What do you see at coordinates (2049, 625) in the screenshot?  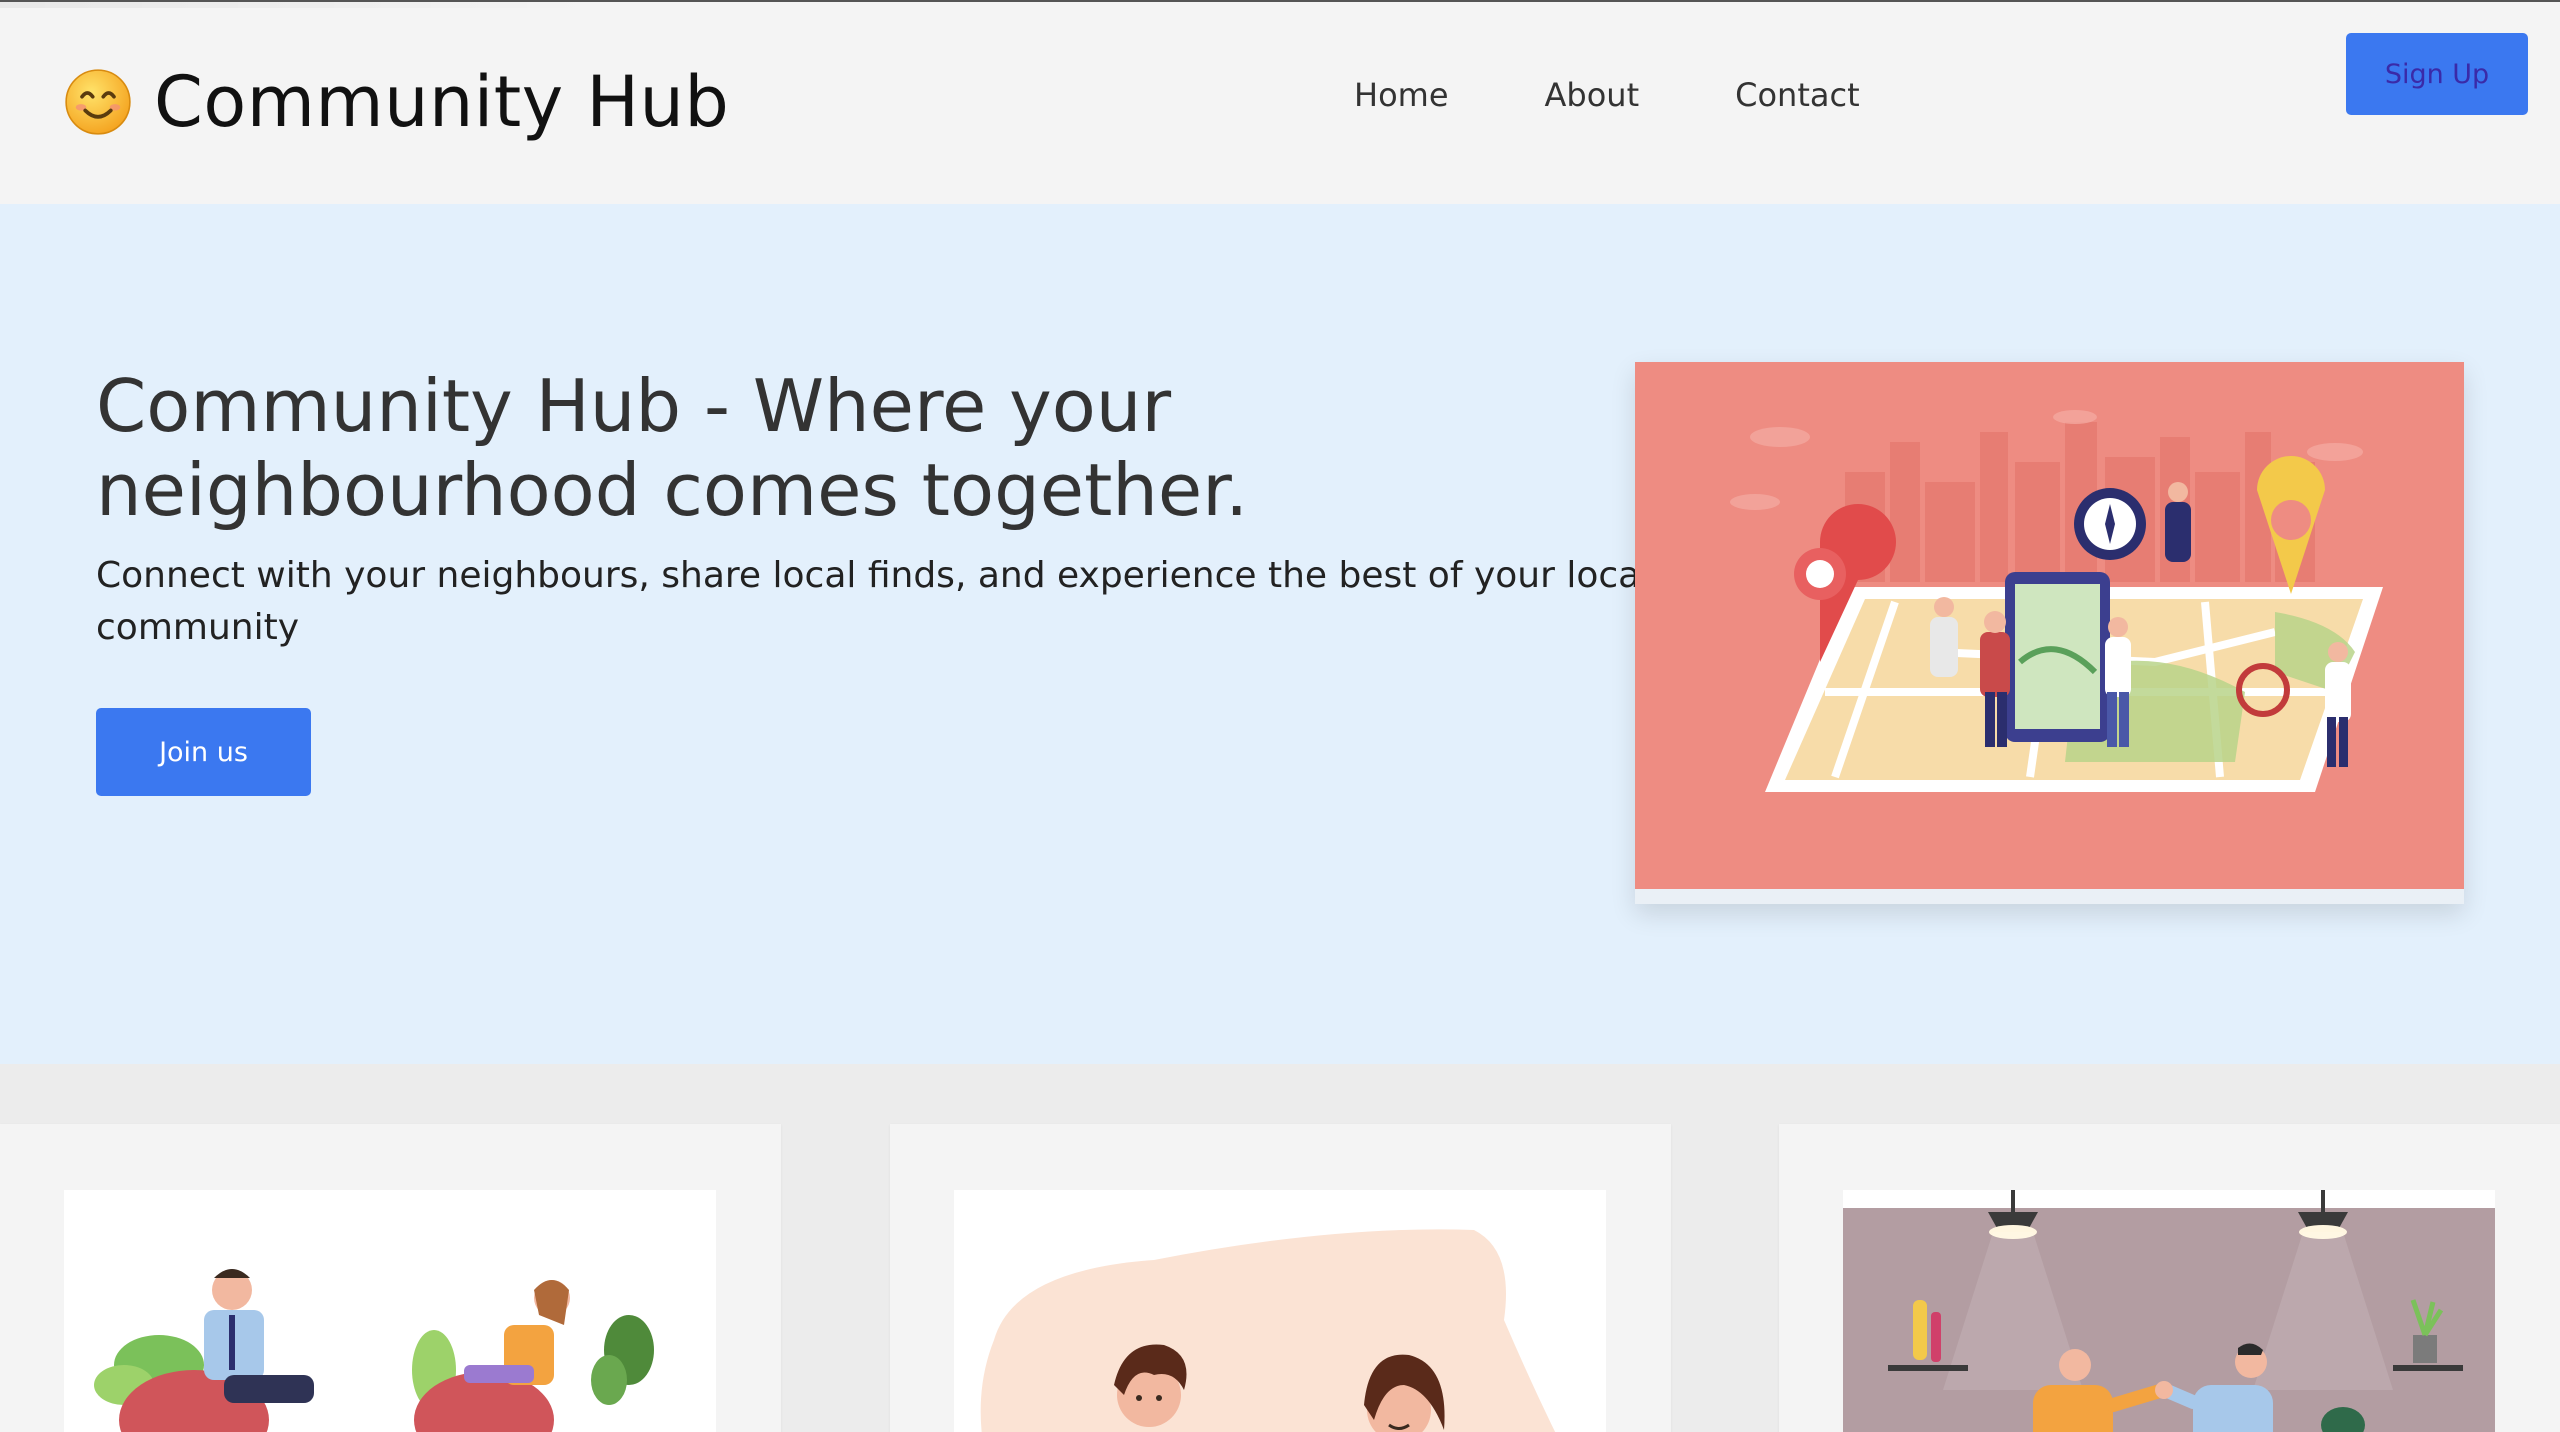 I see `city-map-illustration` at bounding box center [2049, 625].